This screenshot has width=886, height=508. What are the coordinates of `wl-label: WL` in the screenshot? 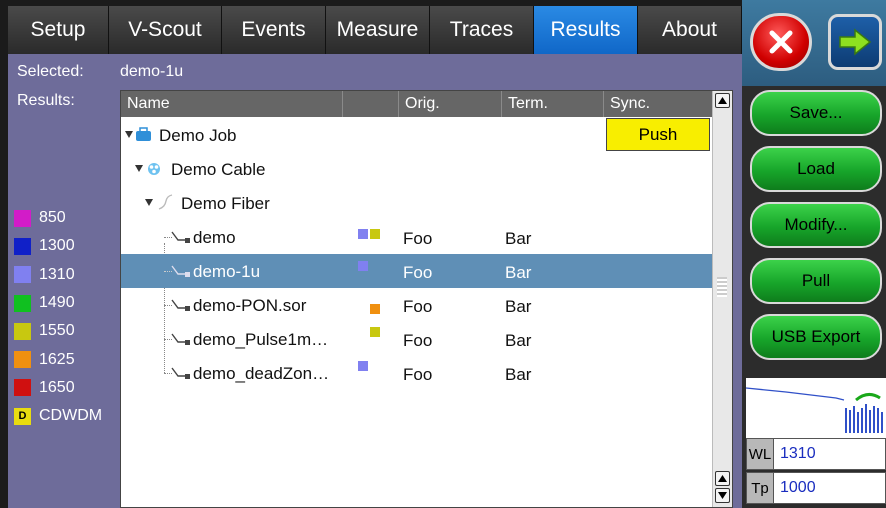 It's located at (760, 454).